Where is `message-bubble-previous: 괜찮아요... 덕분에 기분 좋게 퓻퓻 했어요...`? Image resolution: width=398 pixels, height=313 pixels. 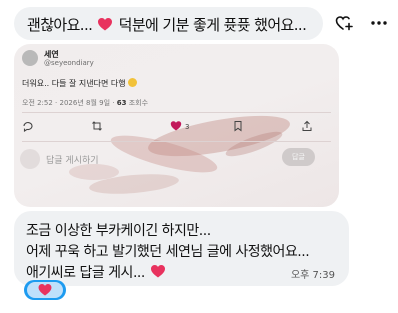
message-bubble-previous: 괜찮아요... 덕분에 기분 좋게 퓻퓻 했어요... is located at coordinates (168, 23).